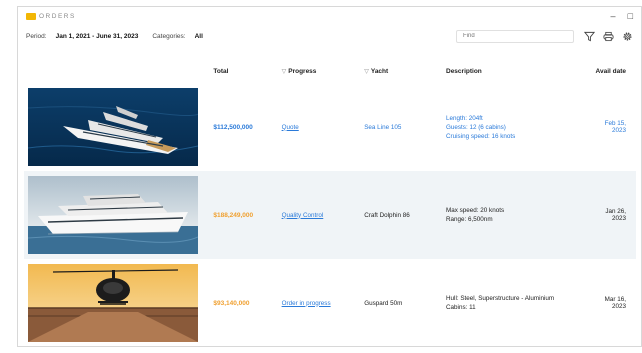 This screenshot has height=353, width=642. Describe the element at coordinates (464, 118) in the screenshot. I see `description-line: Length: 204ft` at that location.